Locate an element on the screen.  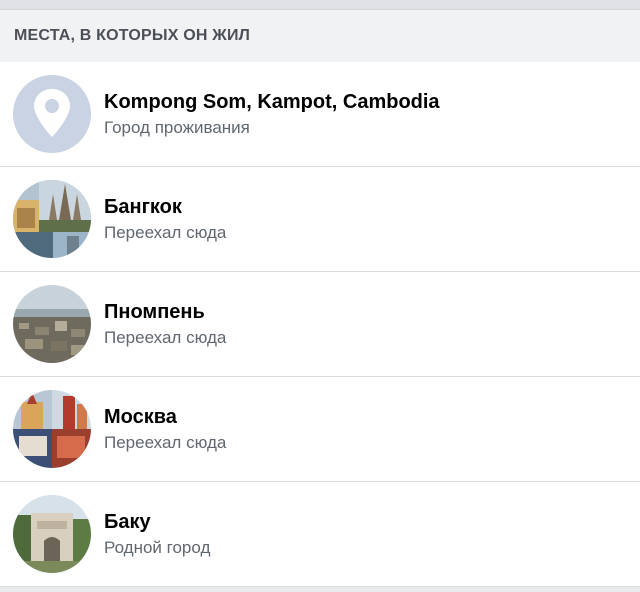
location-pin-icon is located at coordinates (52, 114).